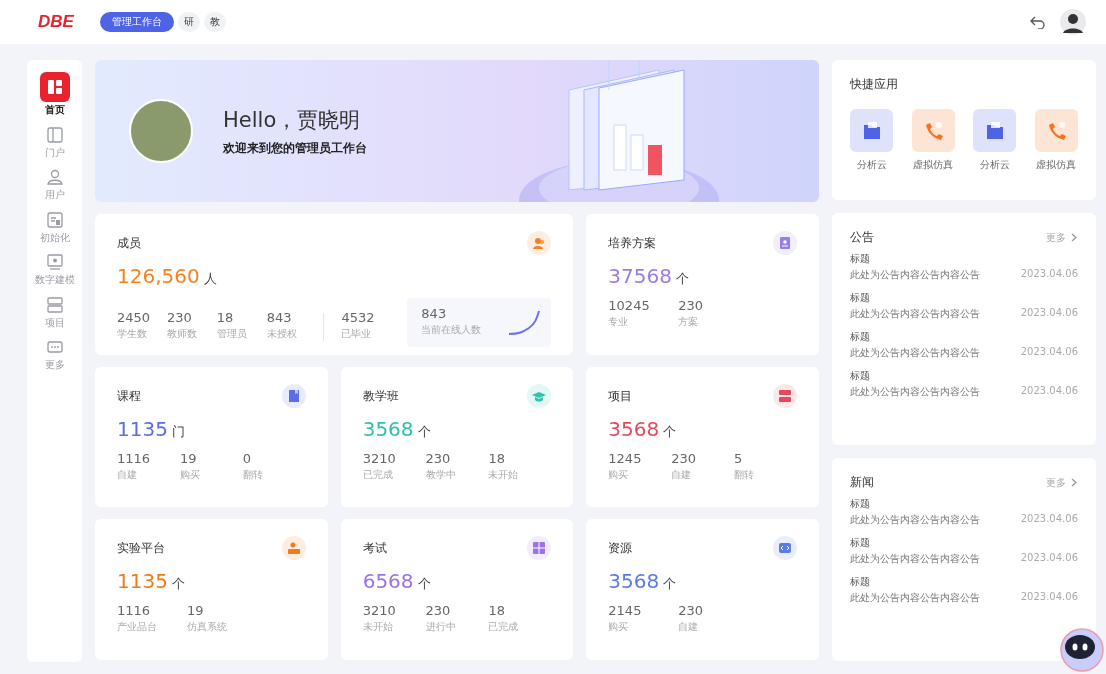 The width and height of the screenshot is (1106, 674). Describe the element at coordinates (620, 396) in the screenshot. I see `card-title: 项目` at that location.